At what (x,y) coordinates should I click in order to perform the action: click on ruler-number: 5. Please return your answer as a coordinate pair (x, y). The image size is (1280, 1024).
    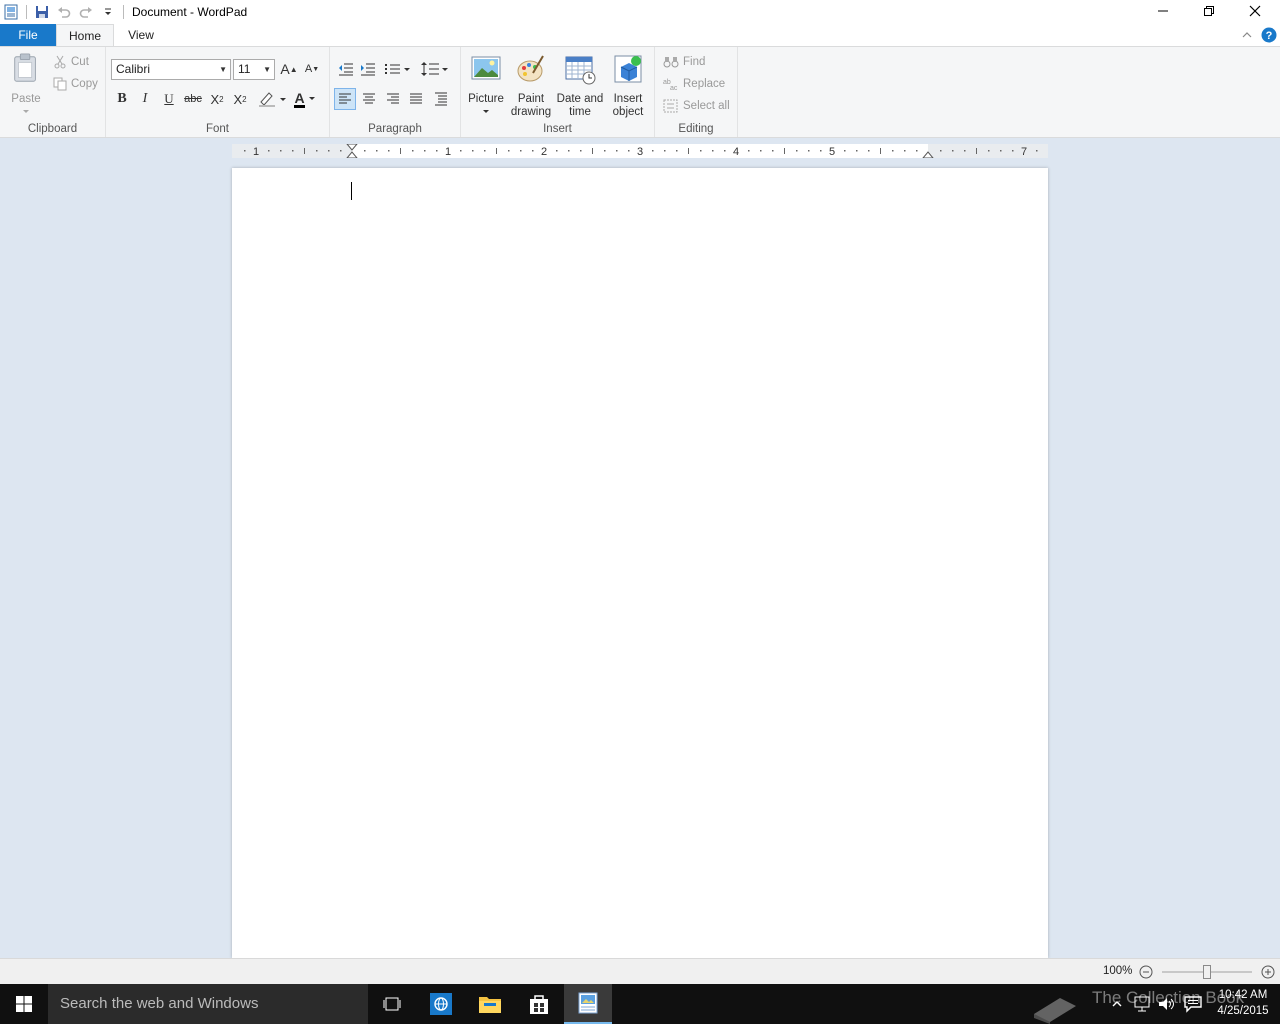
    Looking at the image, I should click on (832, 152).